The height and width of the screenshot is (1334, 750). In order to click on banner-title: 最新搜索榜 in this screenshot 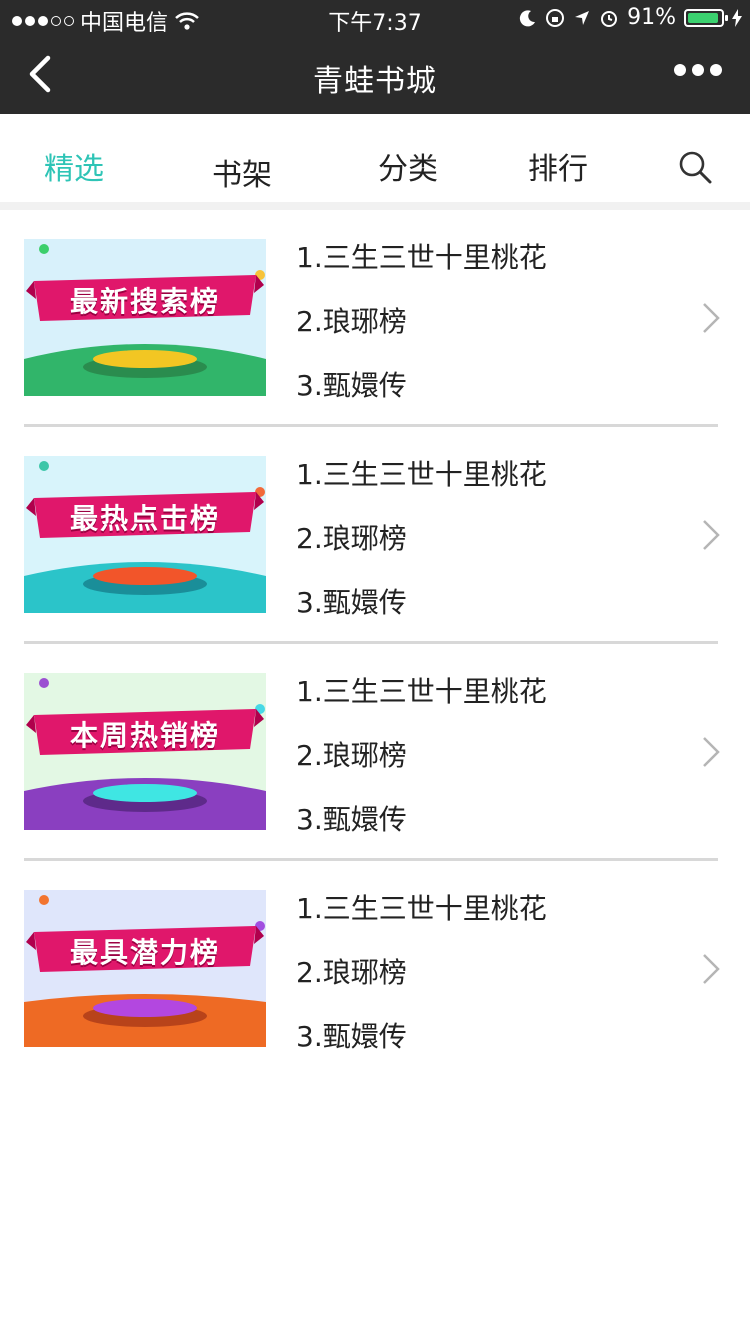, I will do `click(144, 301)`.